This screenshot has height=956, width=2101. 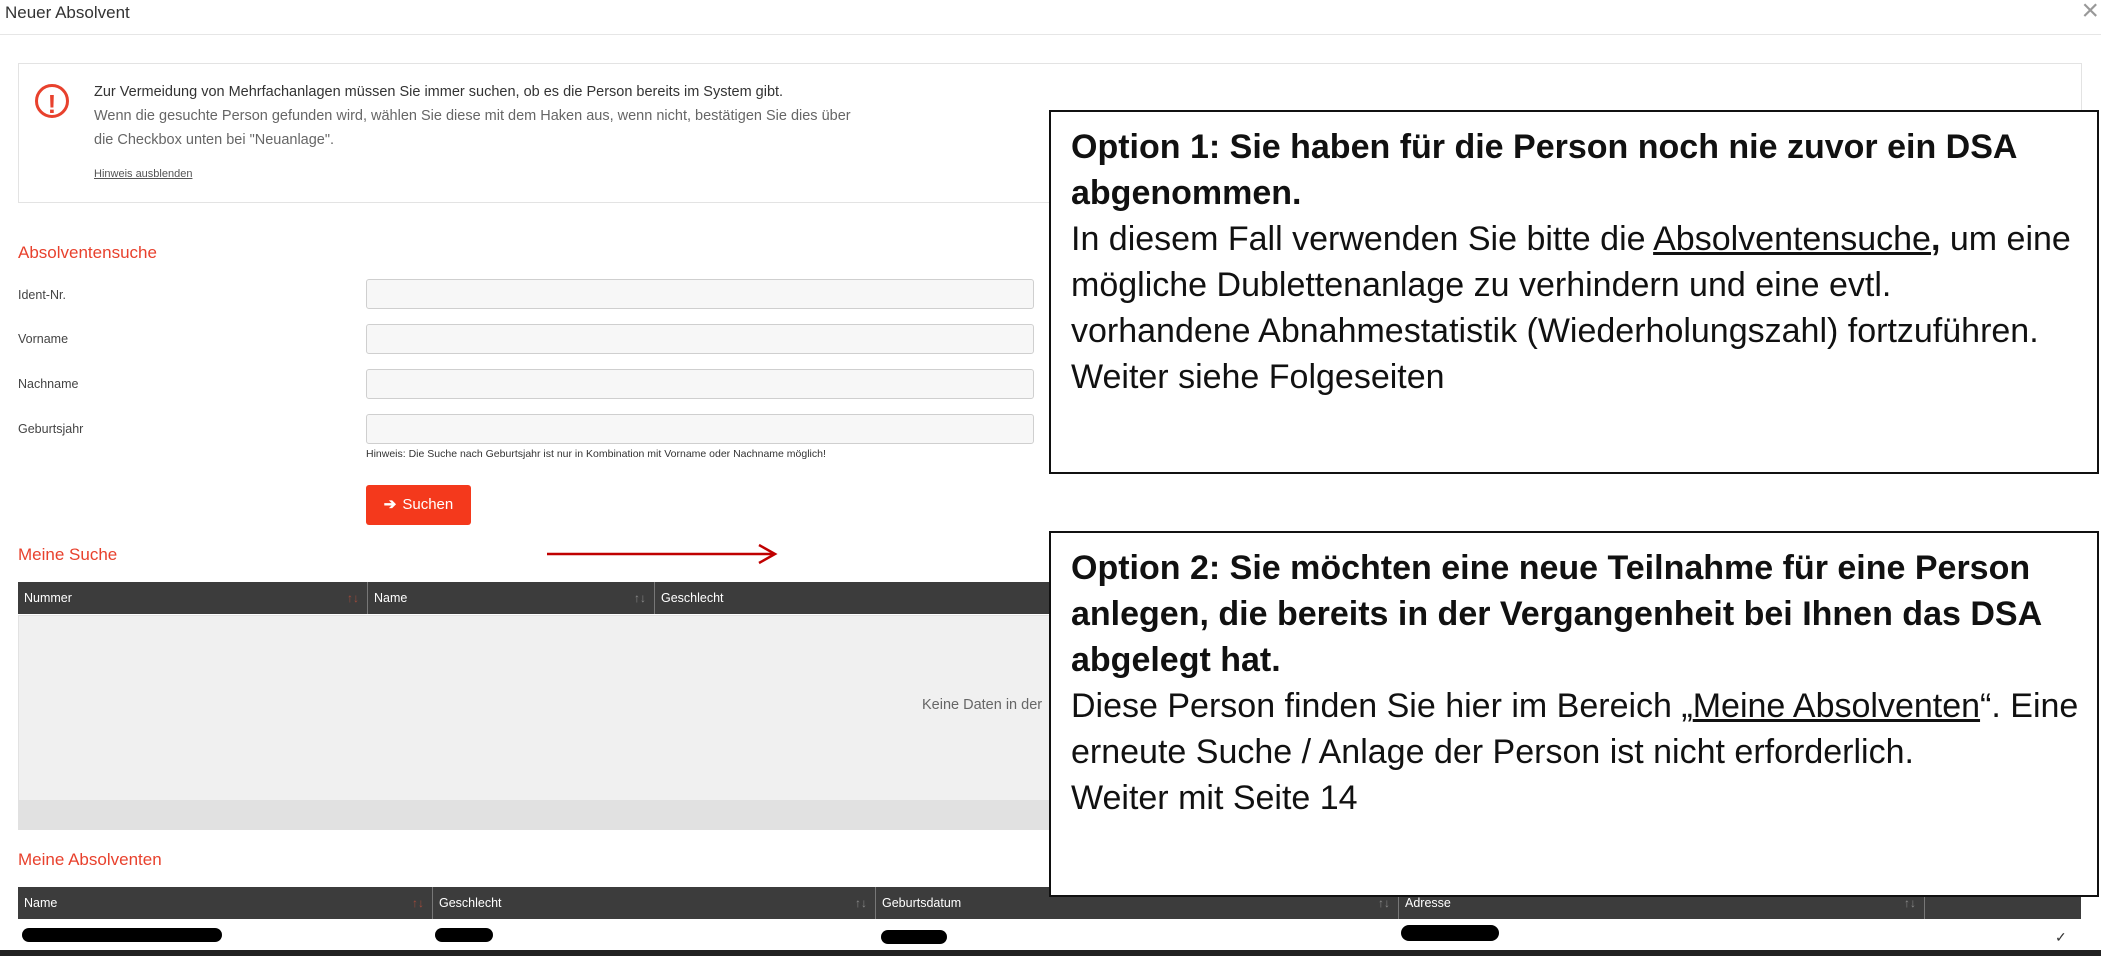 What do you see at coordinates (1050, 953) in the screenshot?
I see `bottom-border` at bounding box center [1050, 953].